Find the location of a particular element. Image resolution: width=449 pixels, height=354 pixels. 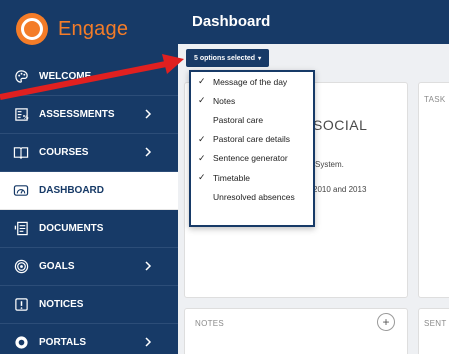

card-text-line: System. is located at coordinates (329, 164).